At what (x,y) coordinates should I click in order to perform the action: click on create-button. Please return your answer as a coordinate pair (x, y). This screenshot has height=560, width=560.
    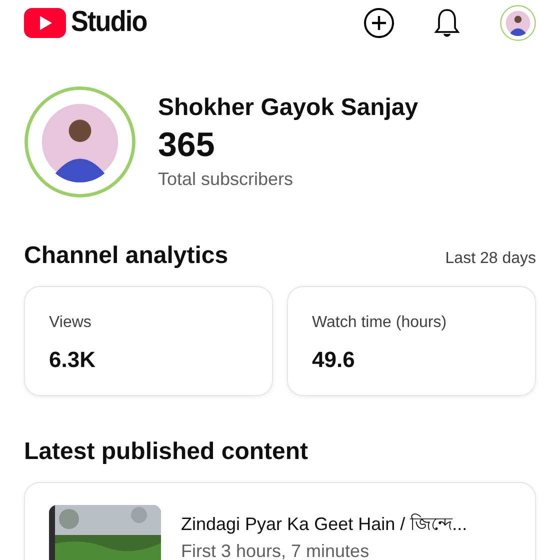
    Looking at the image, I should click on (379, 23).